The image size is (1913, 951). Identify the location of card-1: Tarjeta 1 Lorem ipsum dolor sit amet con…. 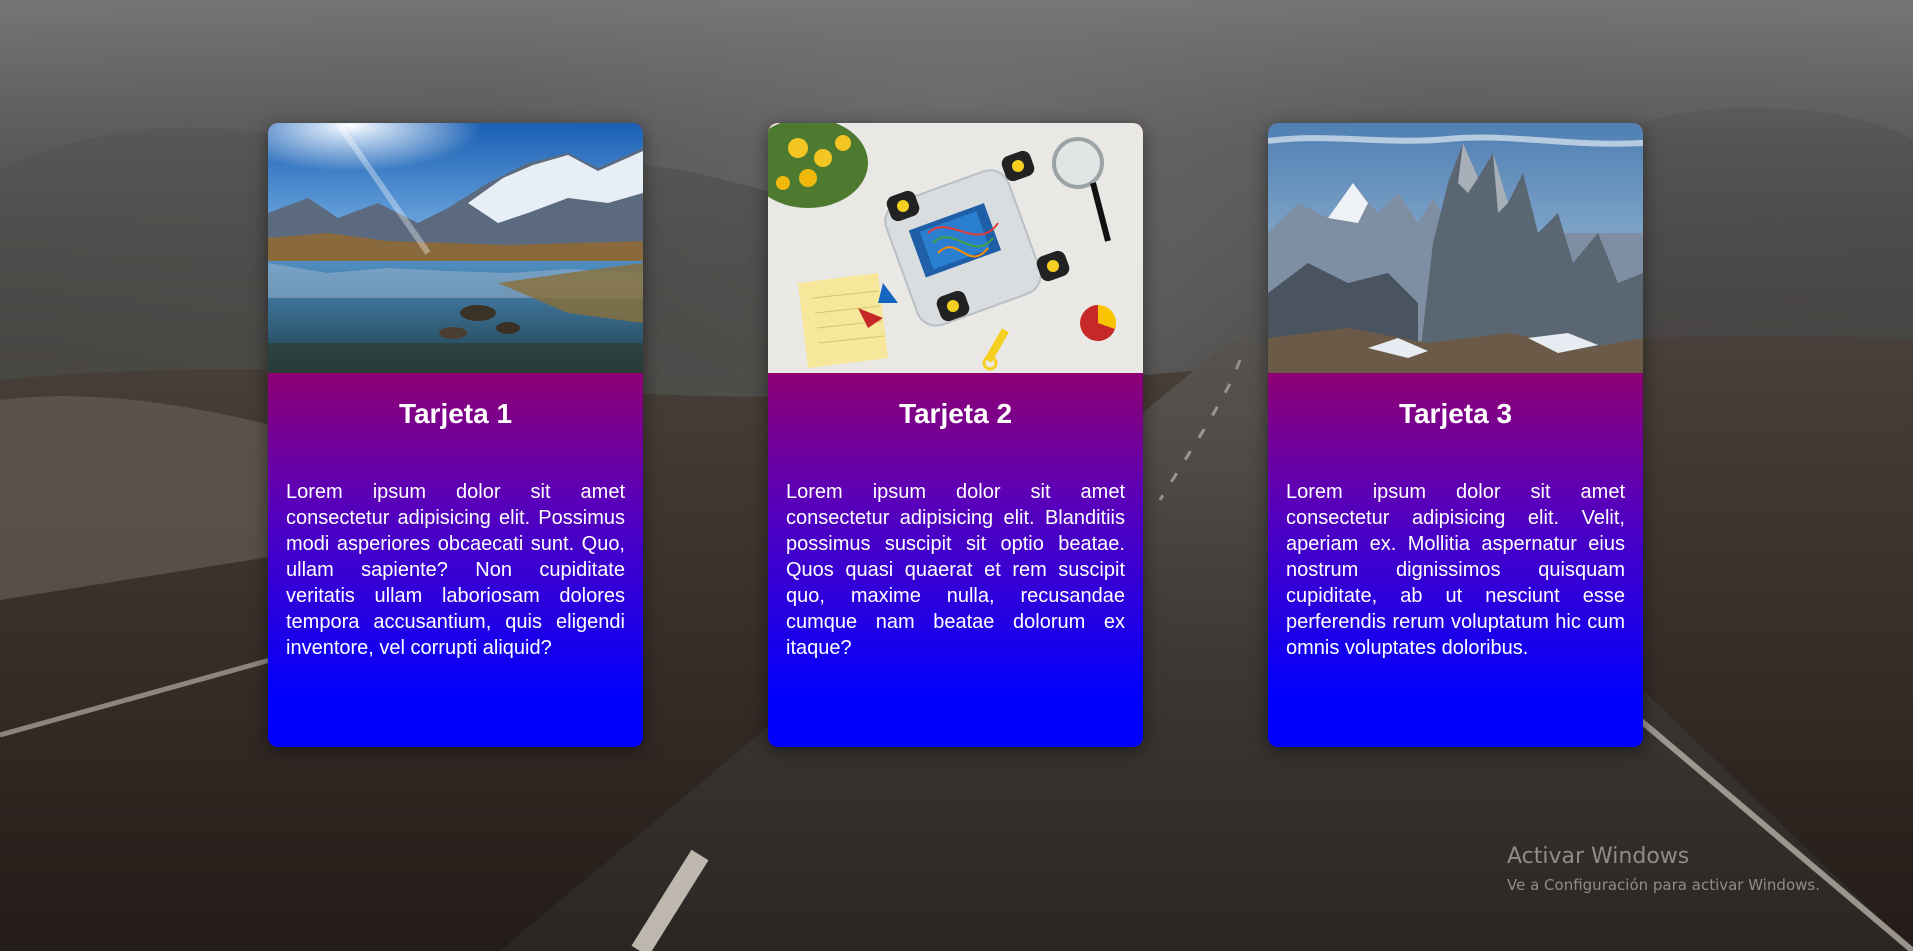
(455, 435).